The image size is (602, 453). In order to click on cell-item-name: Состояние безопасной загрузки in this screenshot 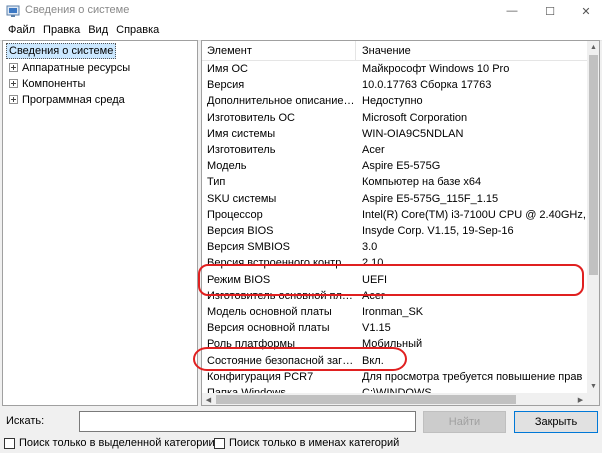, I will do `click(281, 360)`.